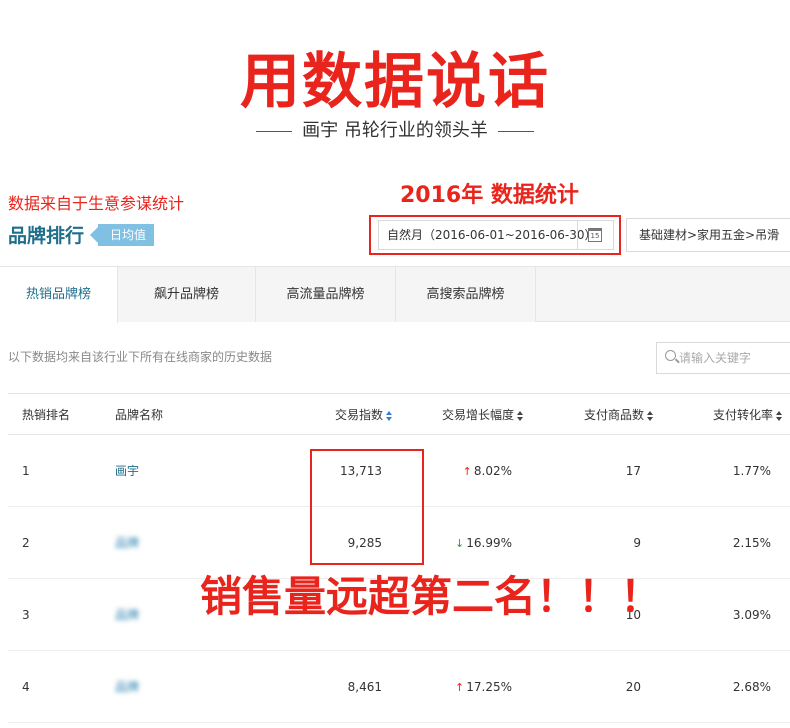 This screenshot has height=728, width=790. What do you see at coordinates (395, 82) in the screenshot?
I see `banner-headline: 用数据说话` at bounding box center [395, 82].